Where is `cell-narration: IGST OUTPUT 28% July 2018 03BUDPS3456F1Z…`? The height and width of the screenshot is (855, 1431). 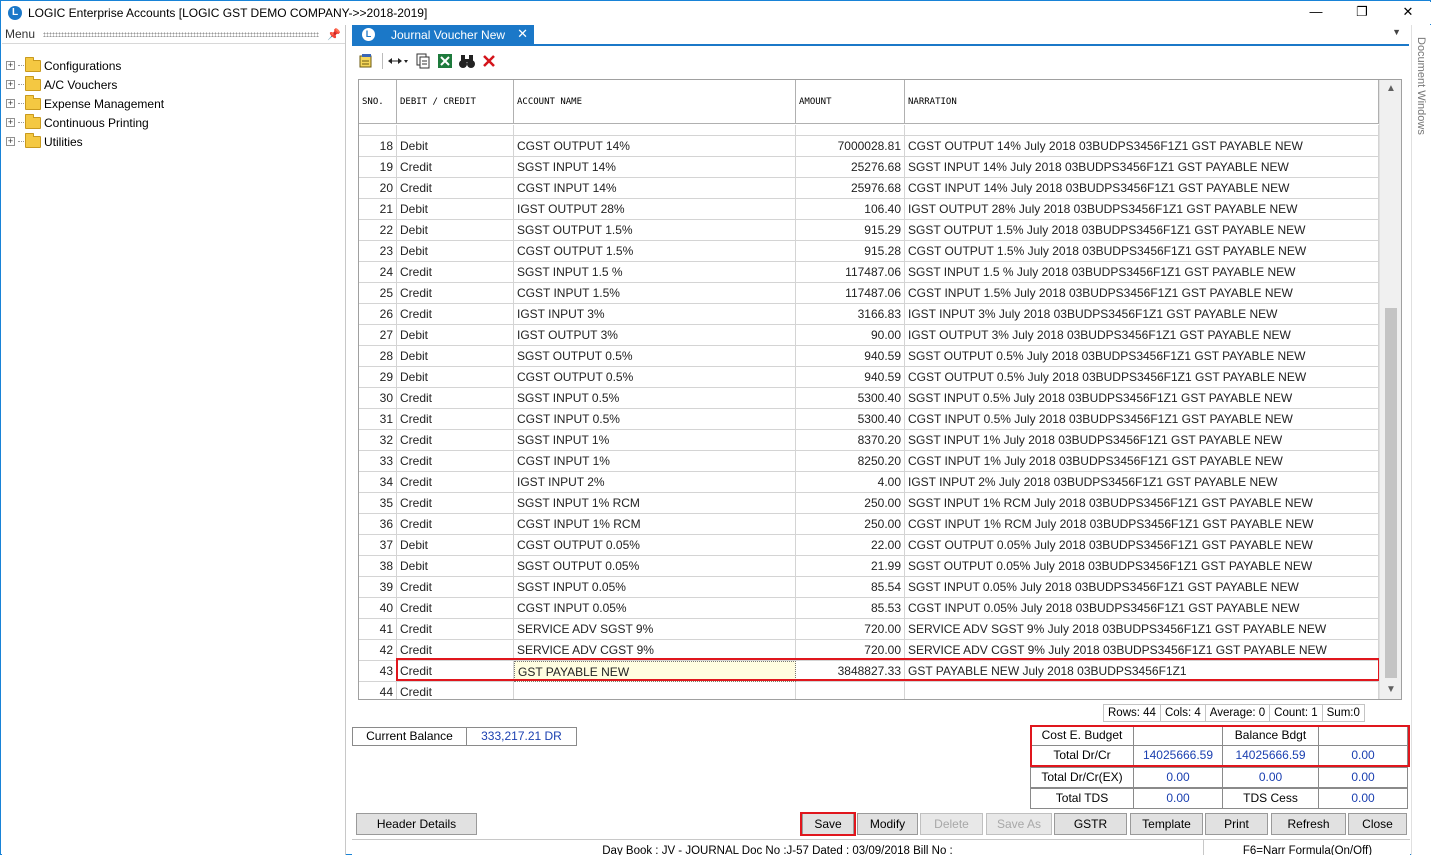
cell-narration: IGST OUTPUT 28% July 2018 03BUDPS3456F1Z… is located at coordinates (1142, 209).